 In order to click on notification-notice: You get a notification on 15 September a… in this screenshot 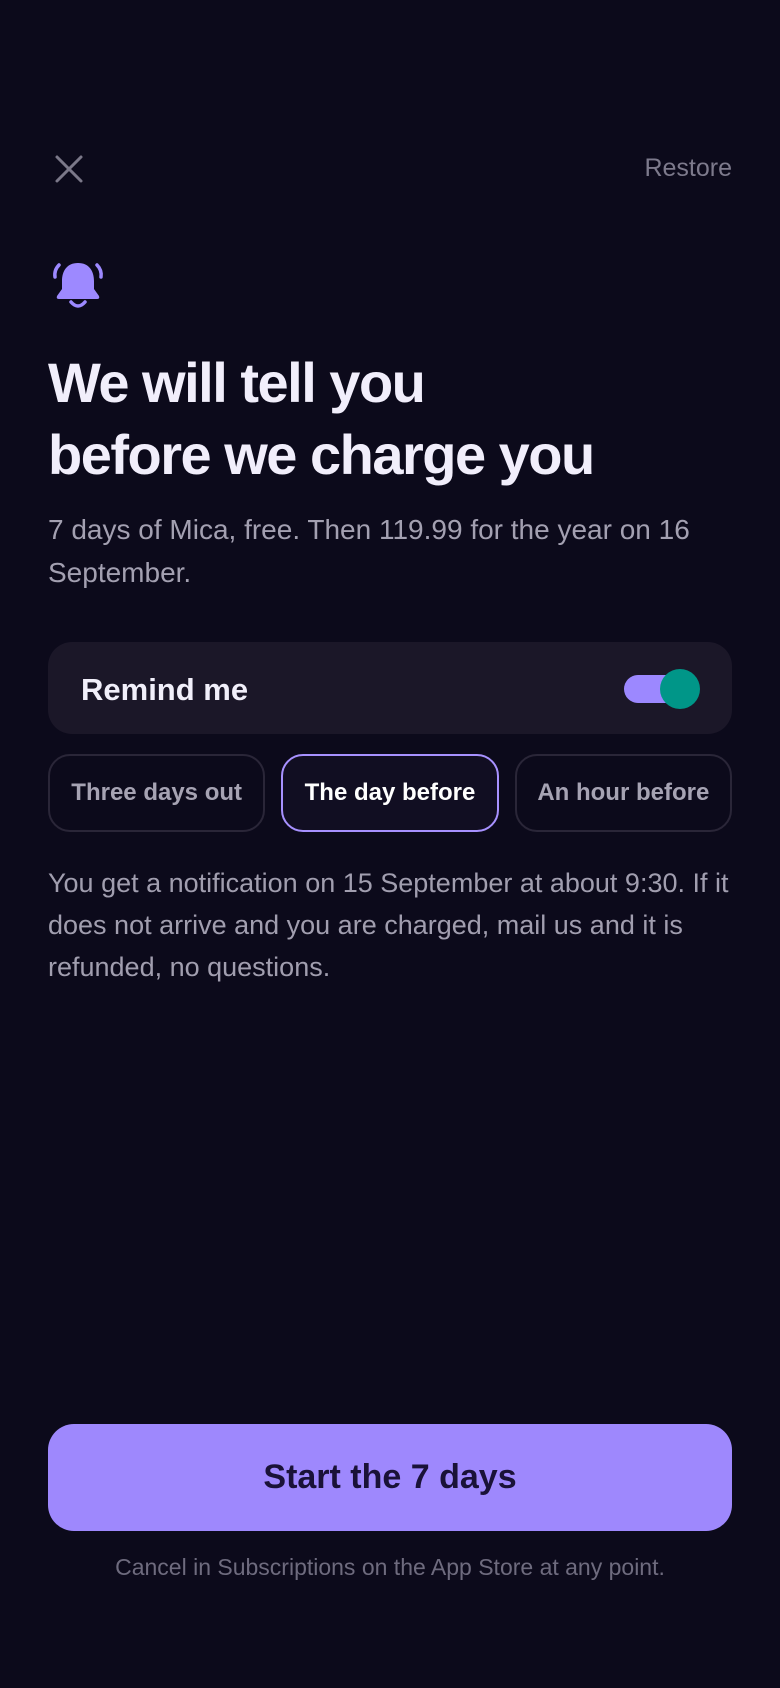, I will do `click(388, 925)`.